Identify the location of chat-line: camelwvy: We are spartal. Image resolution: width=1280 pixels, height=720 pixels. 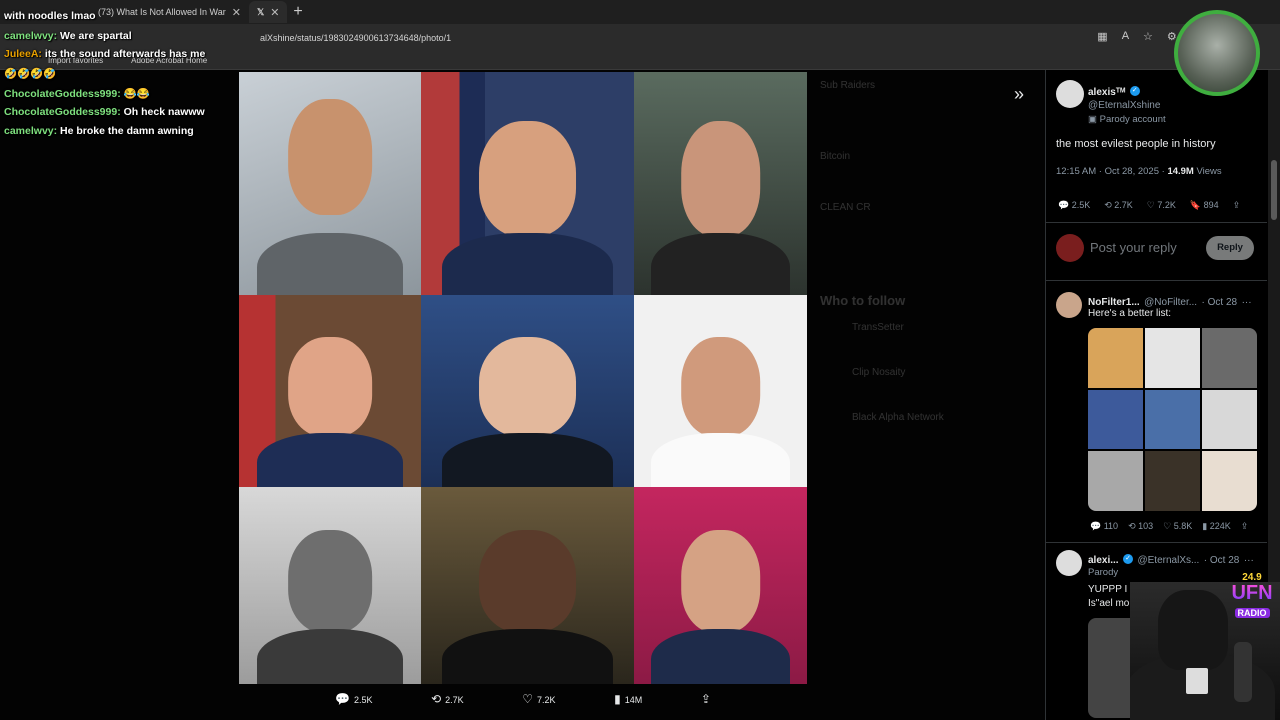
(68, 36).